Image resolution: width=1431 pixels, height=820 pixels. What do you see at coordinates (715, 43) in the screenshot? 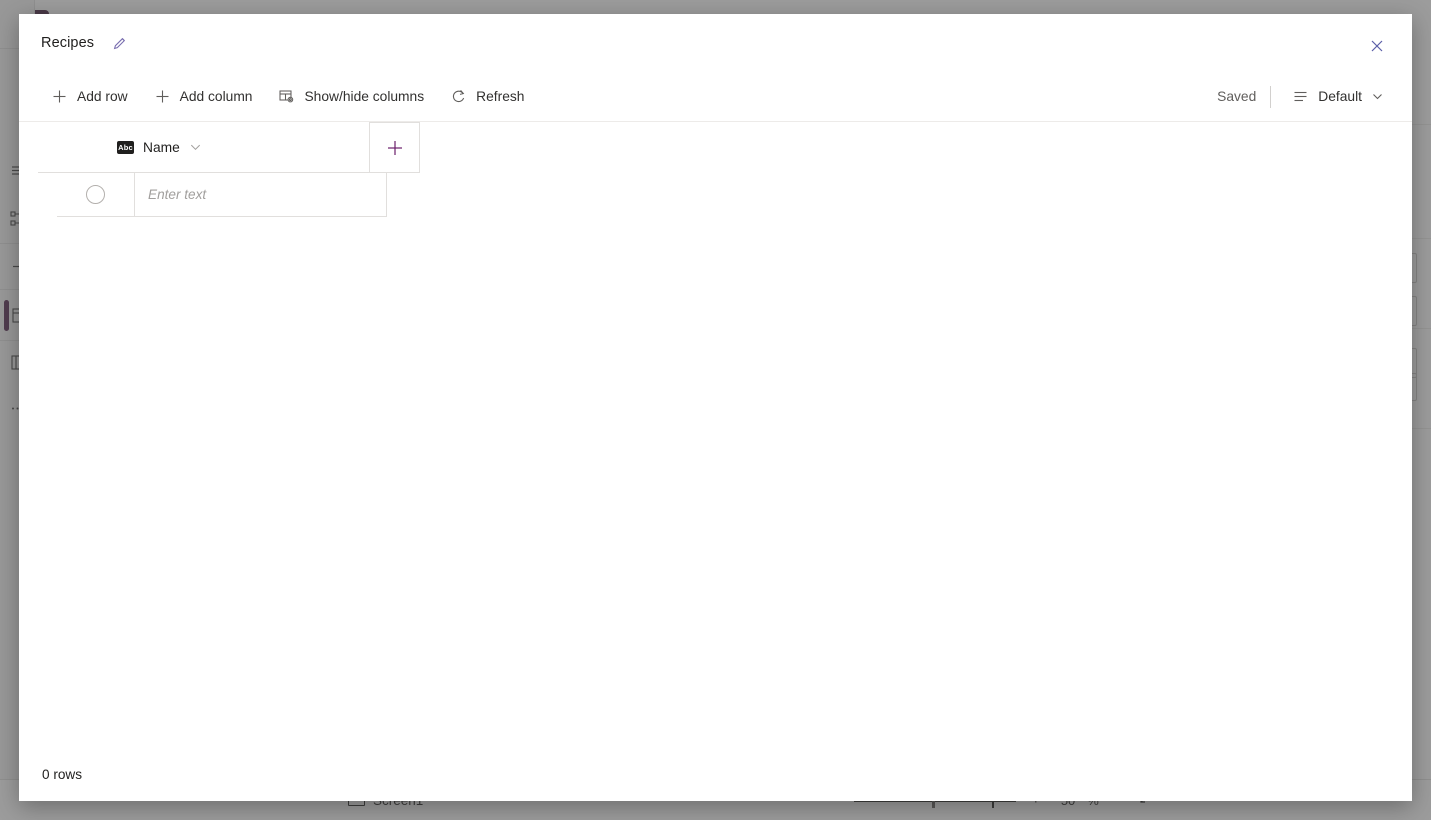
I see `dialog-header: Recipes` at bounding box center [715, 43].